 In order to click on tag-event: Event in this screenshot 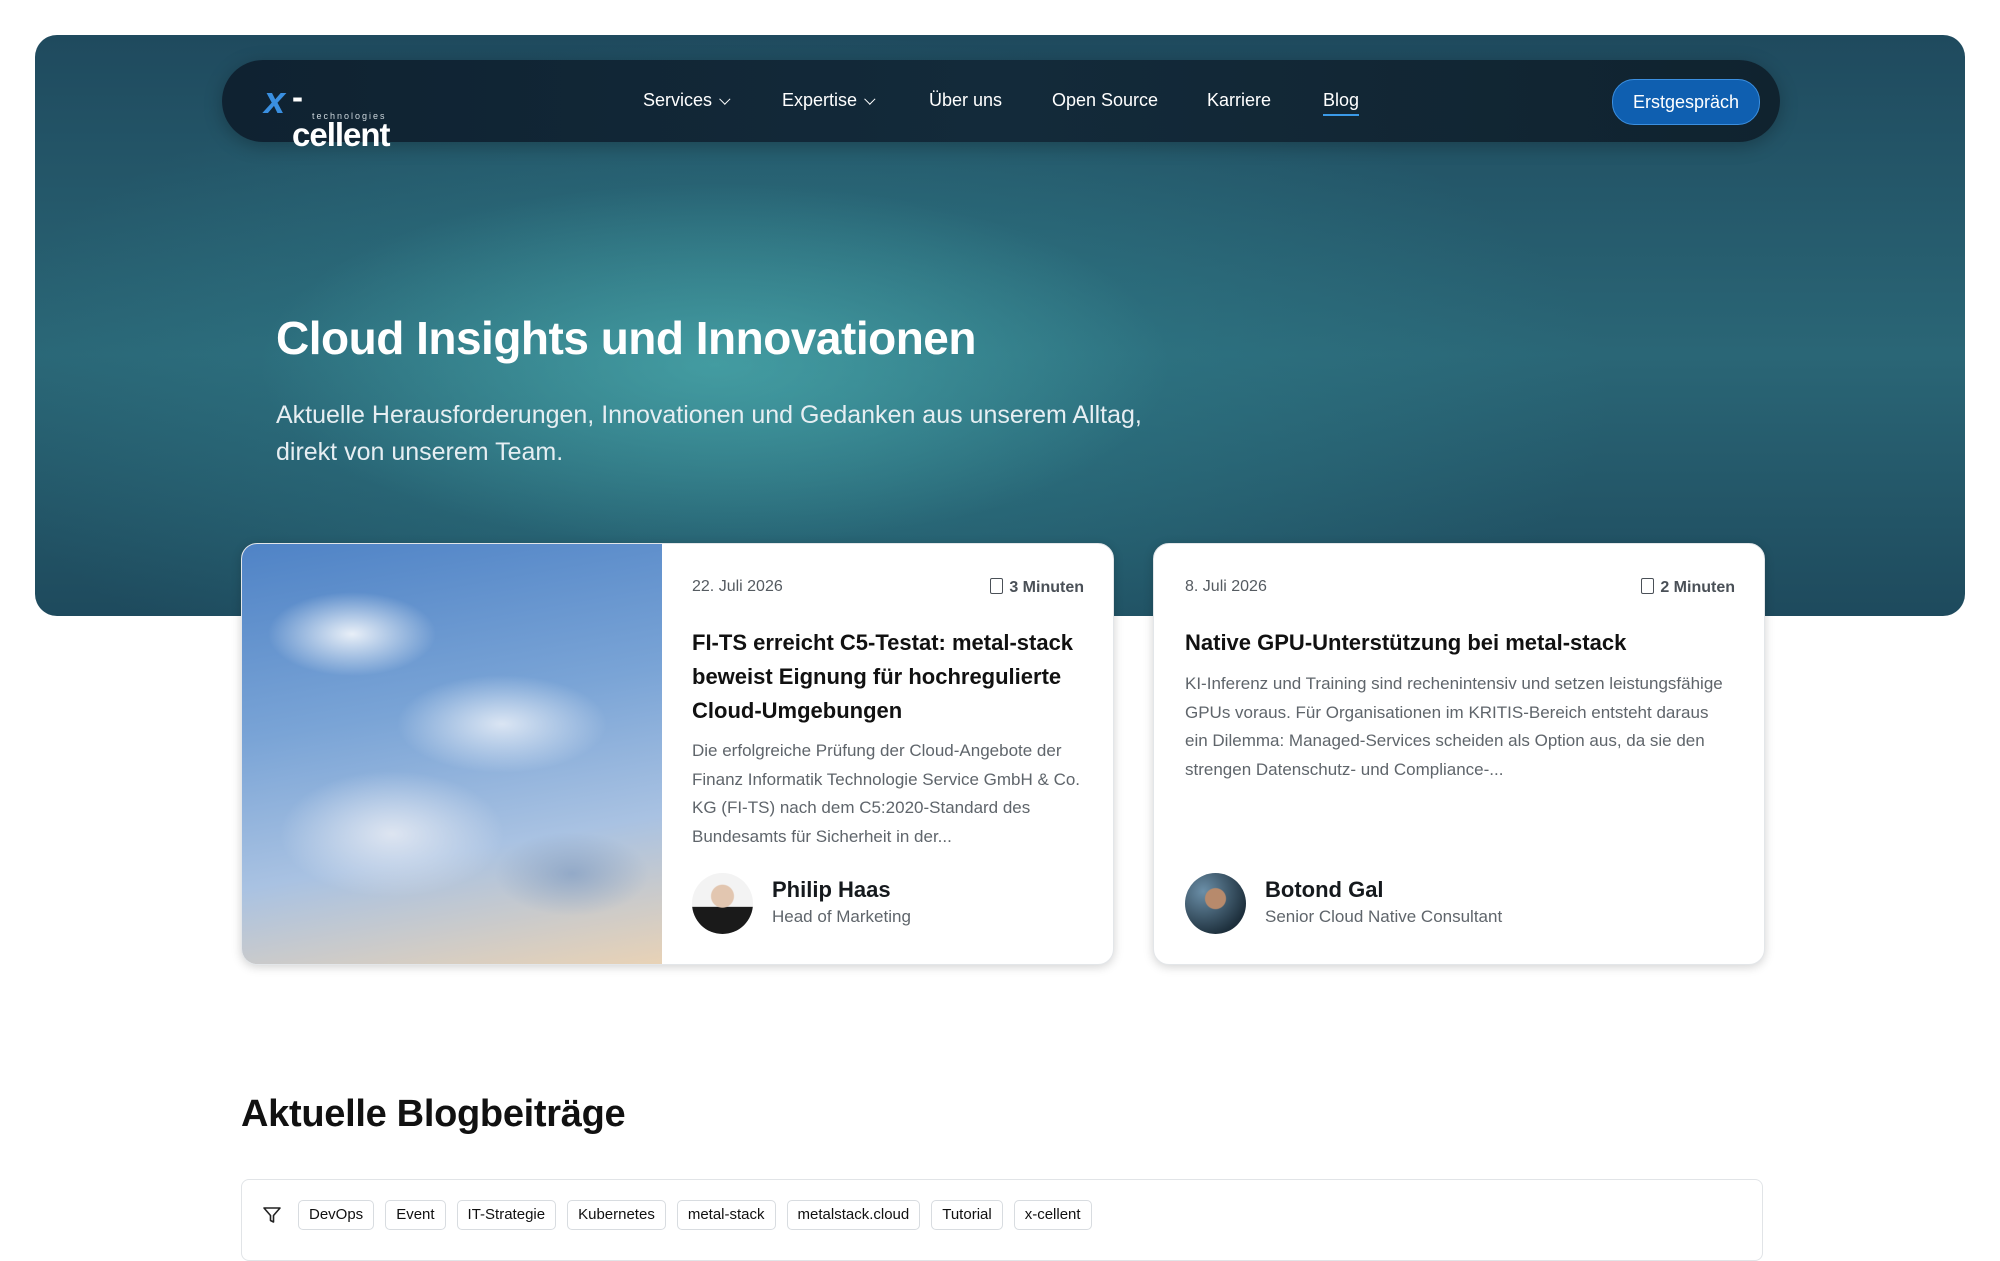, I will do `click(415, 1215)`.